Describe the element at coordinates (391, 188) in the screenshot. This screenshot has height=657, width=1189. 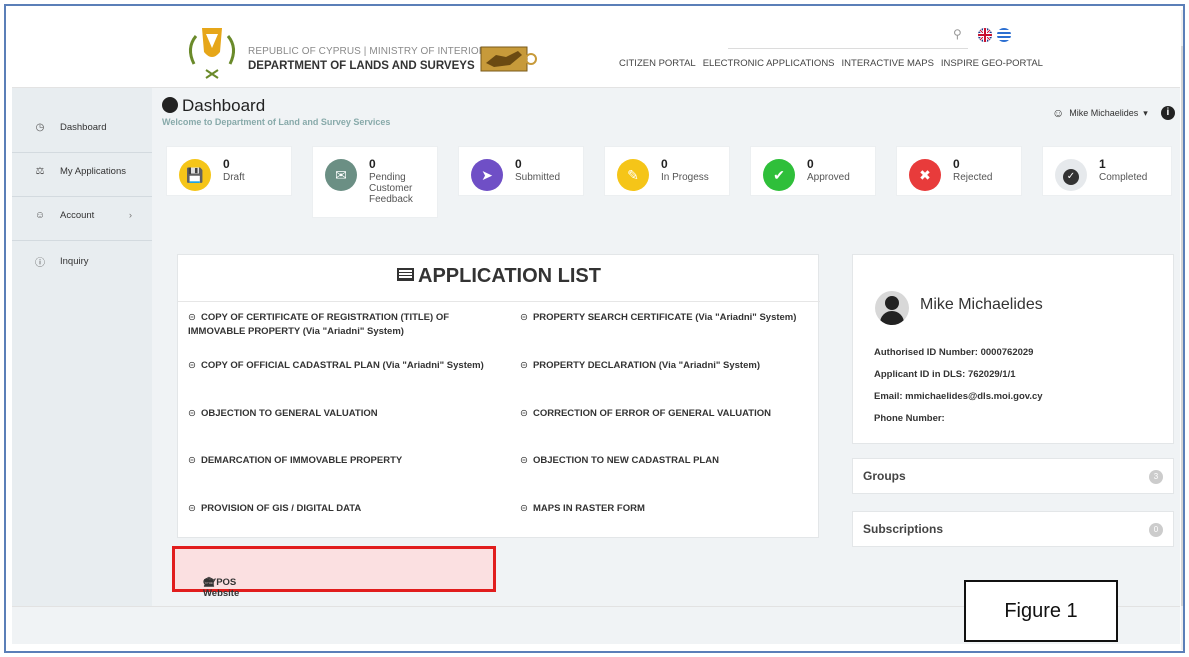
I see `stat-label: Pending Customer Feedback` at that location.